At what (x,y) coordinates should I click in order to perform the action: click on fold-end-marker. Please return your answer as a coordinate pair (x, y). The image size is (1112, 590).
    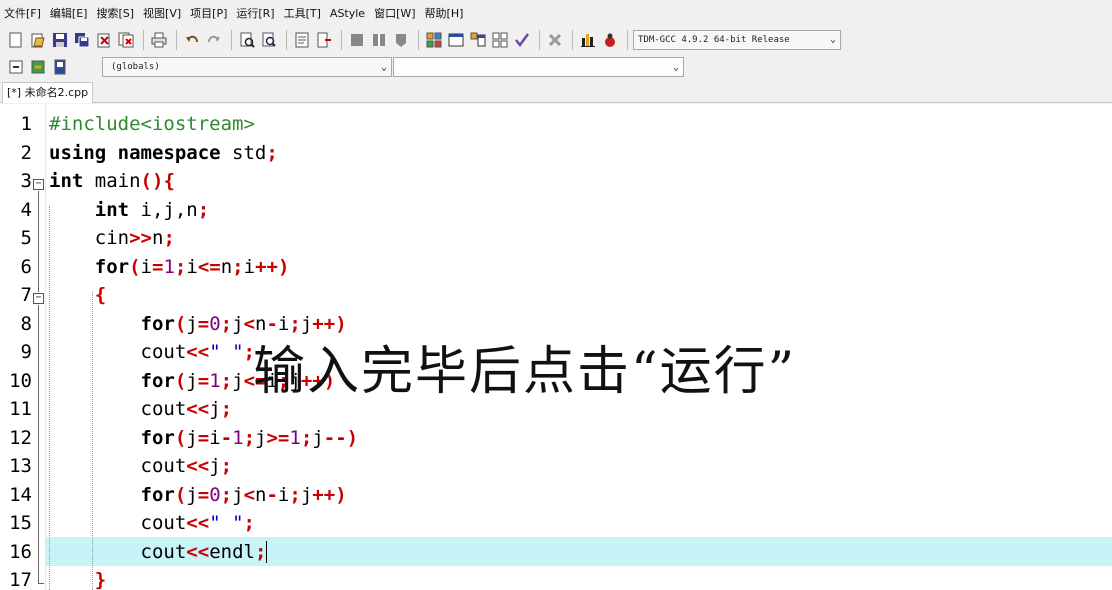
    Looking at the image, I should click on (41, 583).